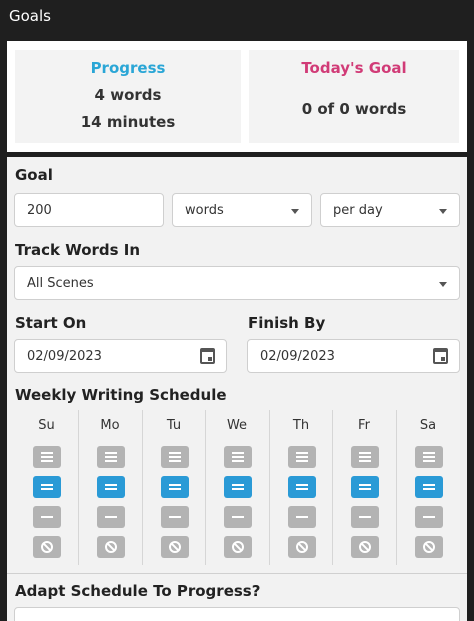  I want to click on start-date-value: 02/09/2023, so click(64, 356).